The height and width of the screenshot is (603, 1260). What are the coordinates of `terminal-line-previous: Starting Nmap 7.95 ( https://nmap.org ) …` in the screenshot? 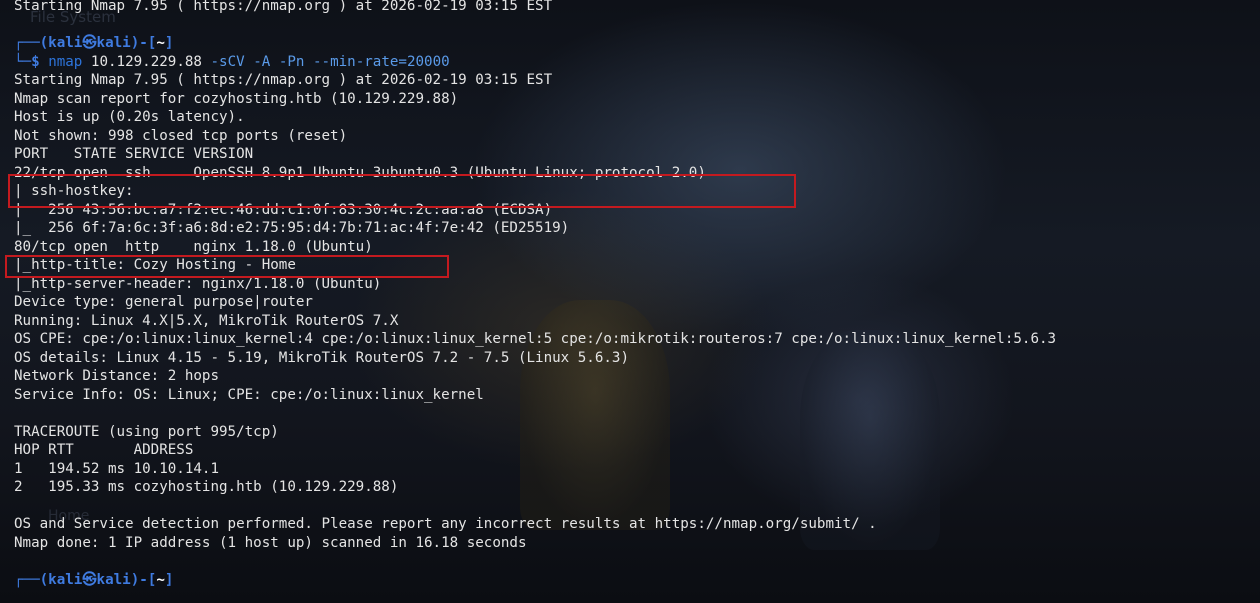 It's located at (283, 7).